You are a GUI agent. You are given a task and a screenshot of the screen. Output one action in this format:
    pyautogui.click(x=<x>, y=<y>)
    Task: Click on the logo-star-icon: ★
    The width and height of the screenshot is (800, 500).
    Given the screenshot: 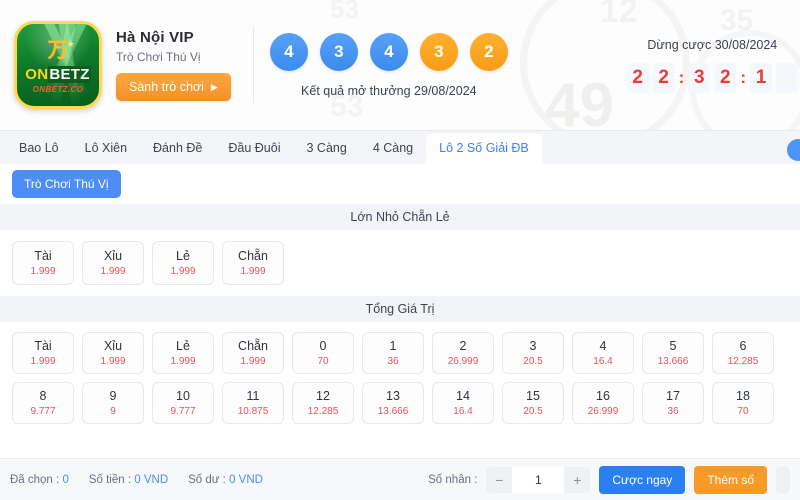 What is the action you would take?
    pyautogui.click(x=70, y=44)
    